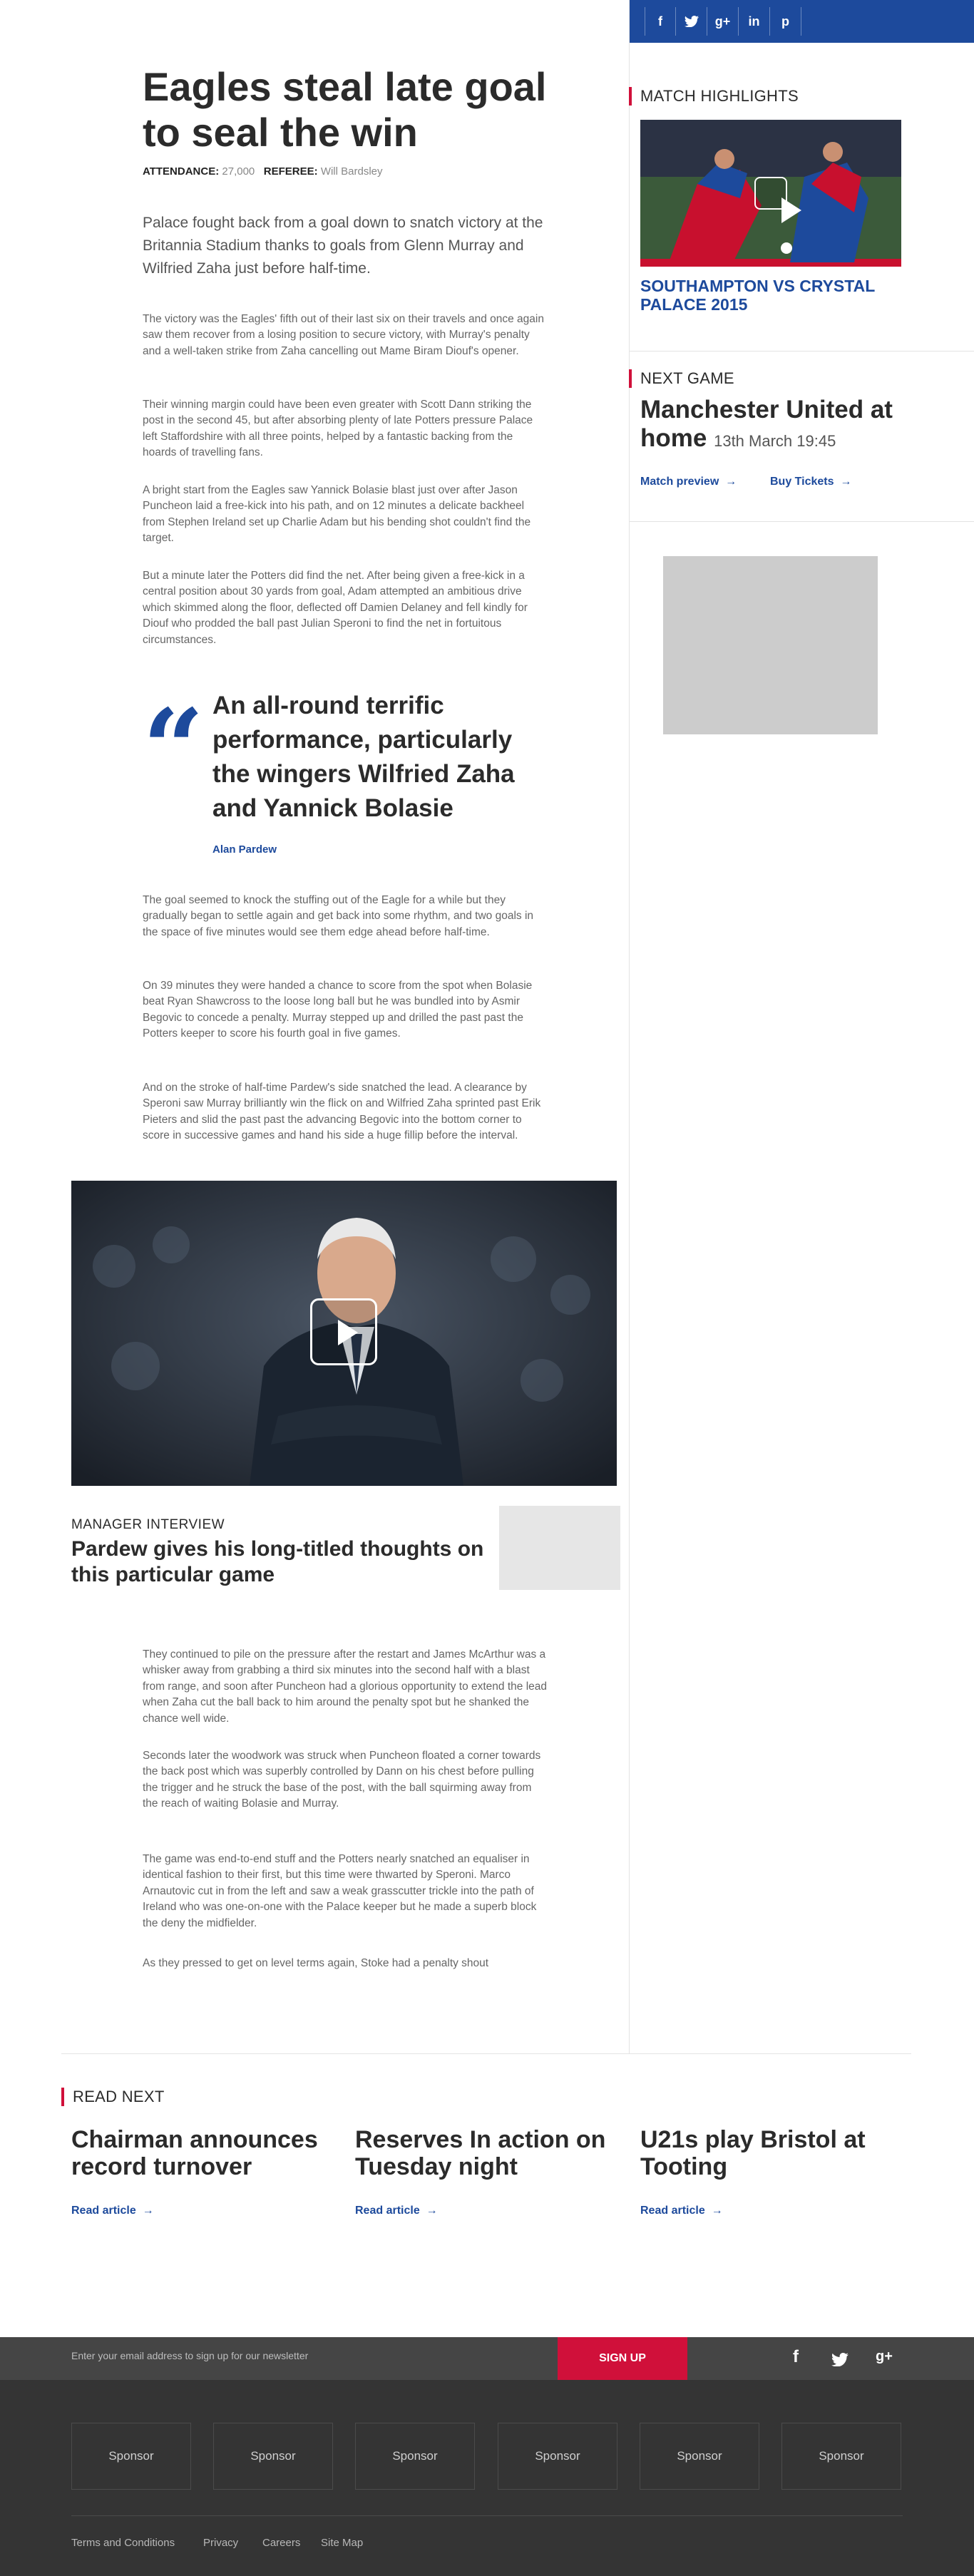 The image size is (974, 2576). I want to click on section-divider, so click(486, 2053).